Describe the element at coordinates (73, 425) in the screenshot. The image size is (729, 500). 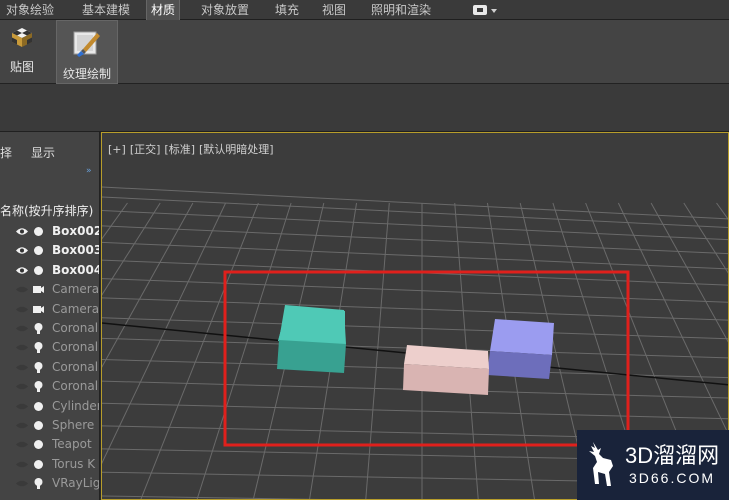
I see `scene-item-name: Sphere` at that location.